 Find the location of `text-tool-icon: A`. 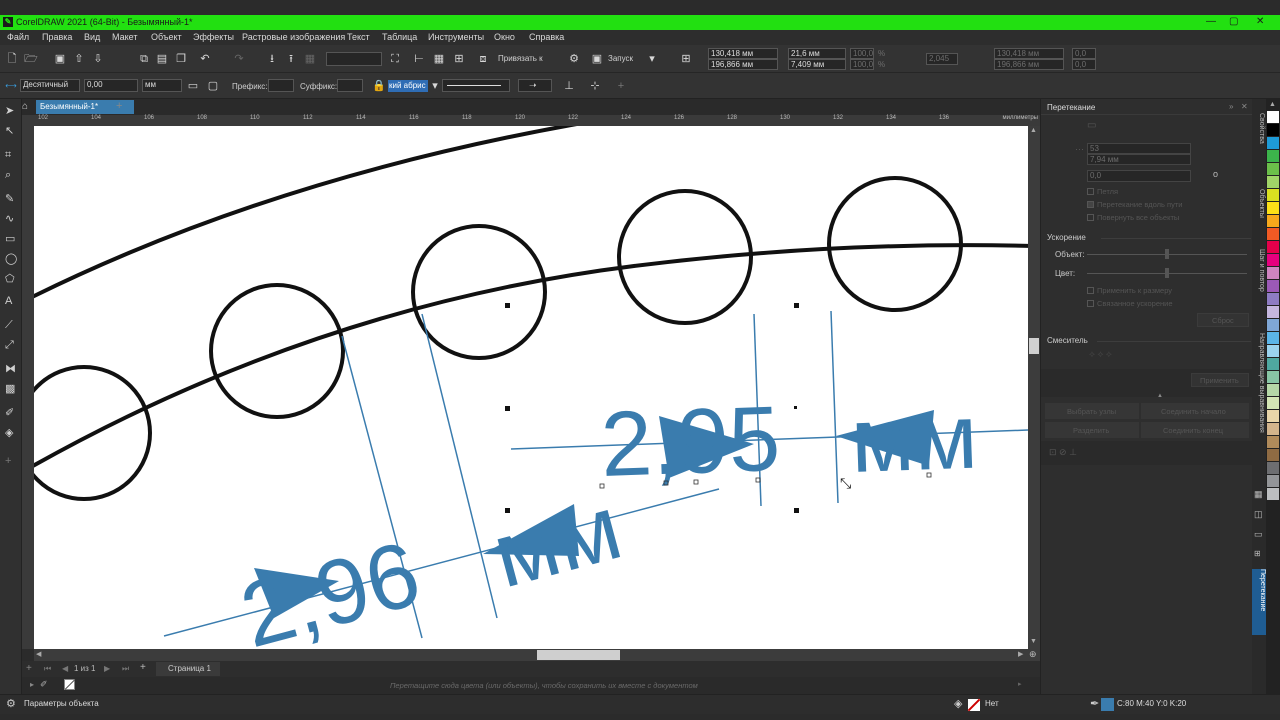

text-tool-icon: A is located at coordinates (8, 301).